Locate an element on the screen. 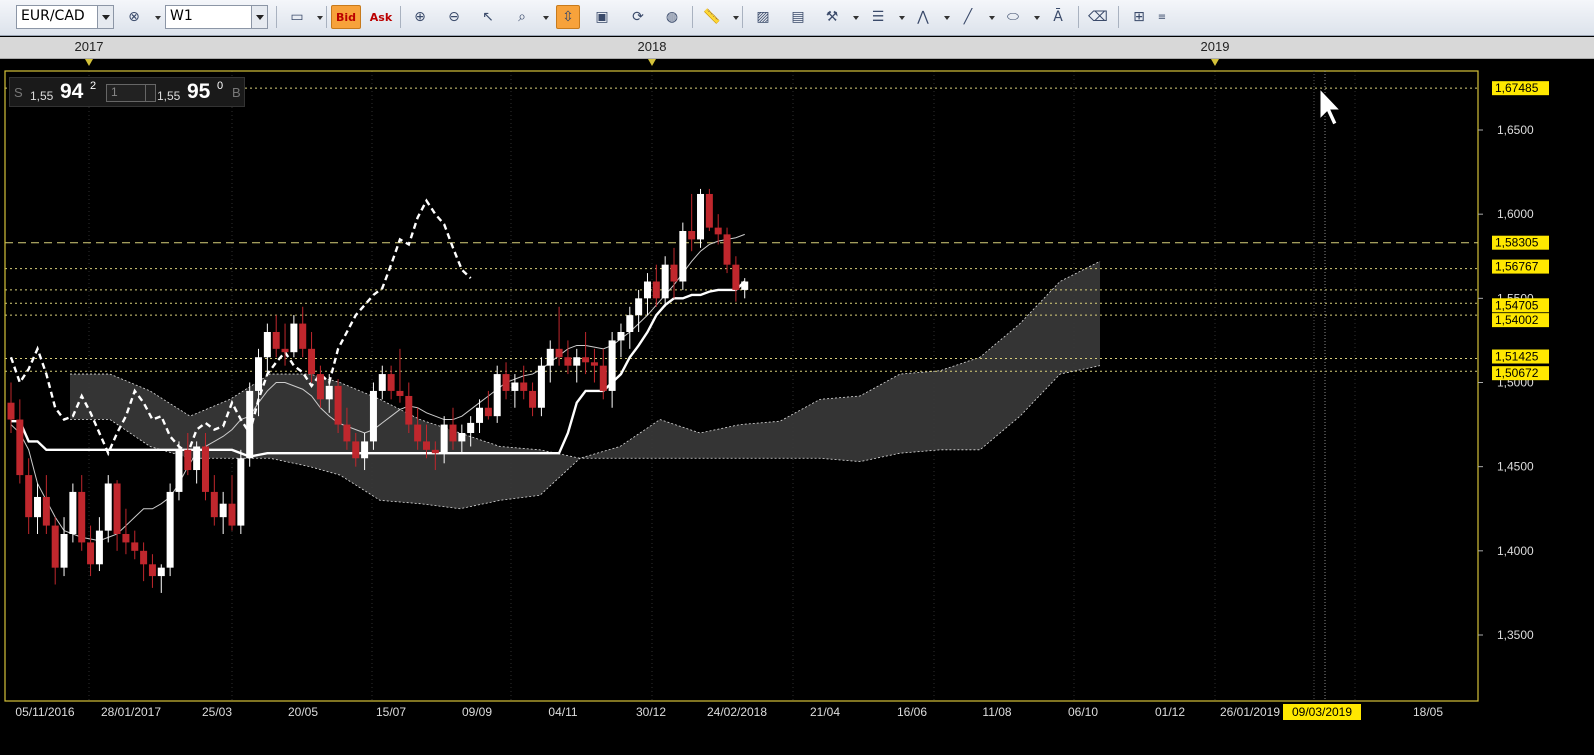 This screenshot has height=755, width=1594. hierarchy-icon: ⊞ is located at coordinates (1139, 17).